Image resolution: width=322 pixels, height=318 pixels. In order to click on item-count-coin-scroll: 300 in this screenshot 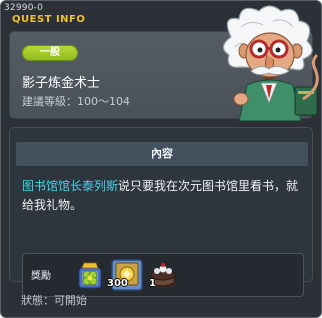, I will do `click(117, 283)`.